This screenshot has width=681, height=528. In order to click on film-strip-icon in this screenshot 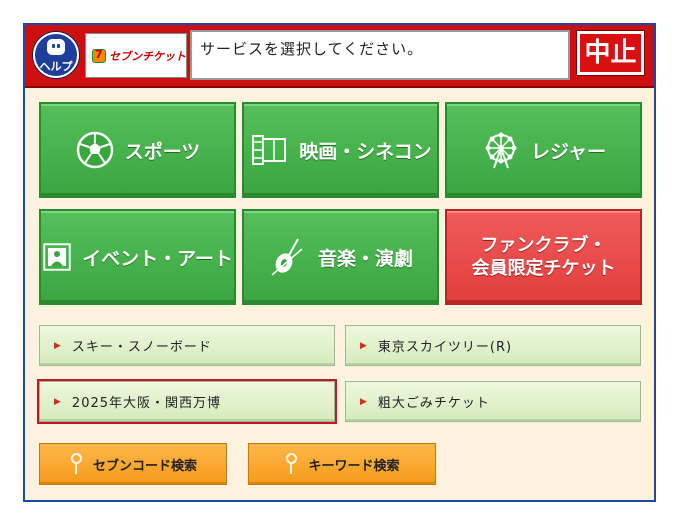, I will do `click(269, 150)`.